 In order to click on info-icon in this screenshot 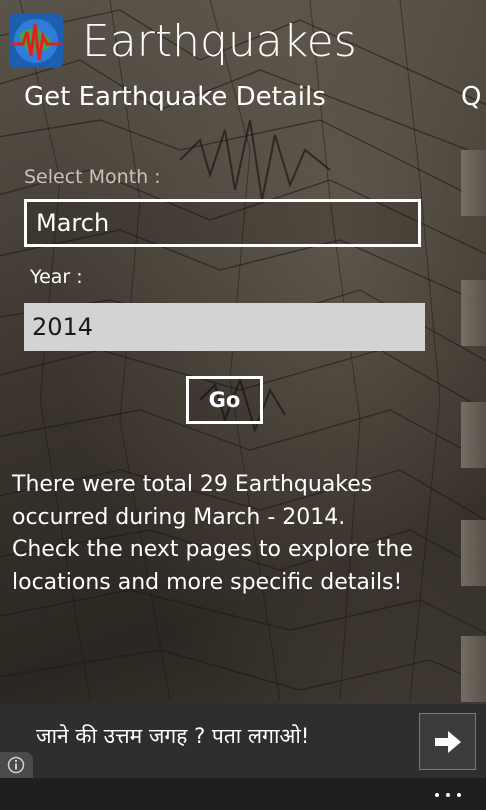, I will do `click(16, 765)`.